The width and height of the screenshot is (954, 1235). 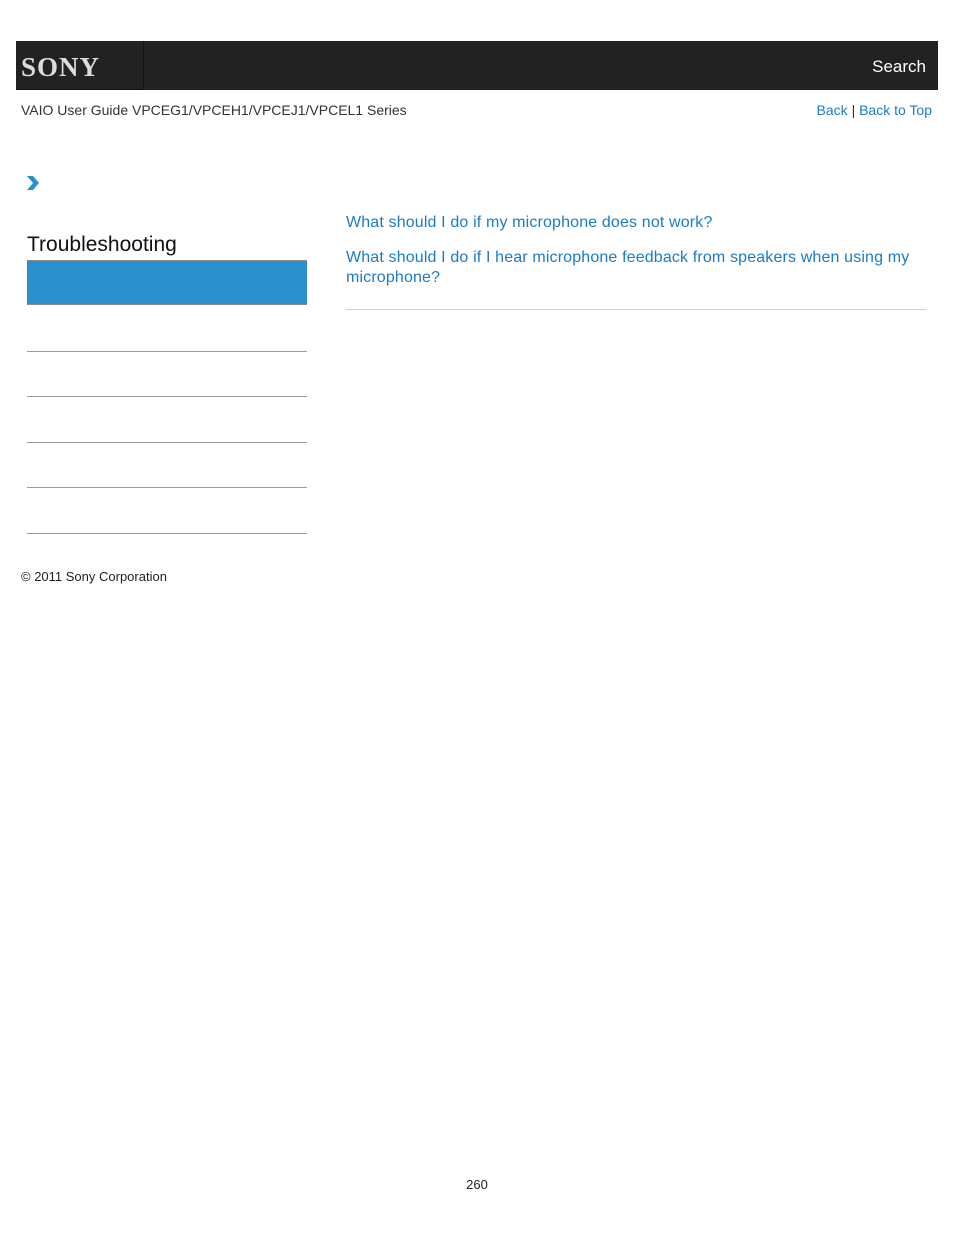 I want to click on navigation-links: Back | Back to Top, so click(x=874, y=110).